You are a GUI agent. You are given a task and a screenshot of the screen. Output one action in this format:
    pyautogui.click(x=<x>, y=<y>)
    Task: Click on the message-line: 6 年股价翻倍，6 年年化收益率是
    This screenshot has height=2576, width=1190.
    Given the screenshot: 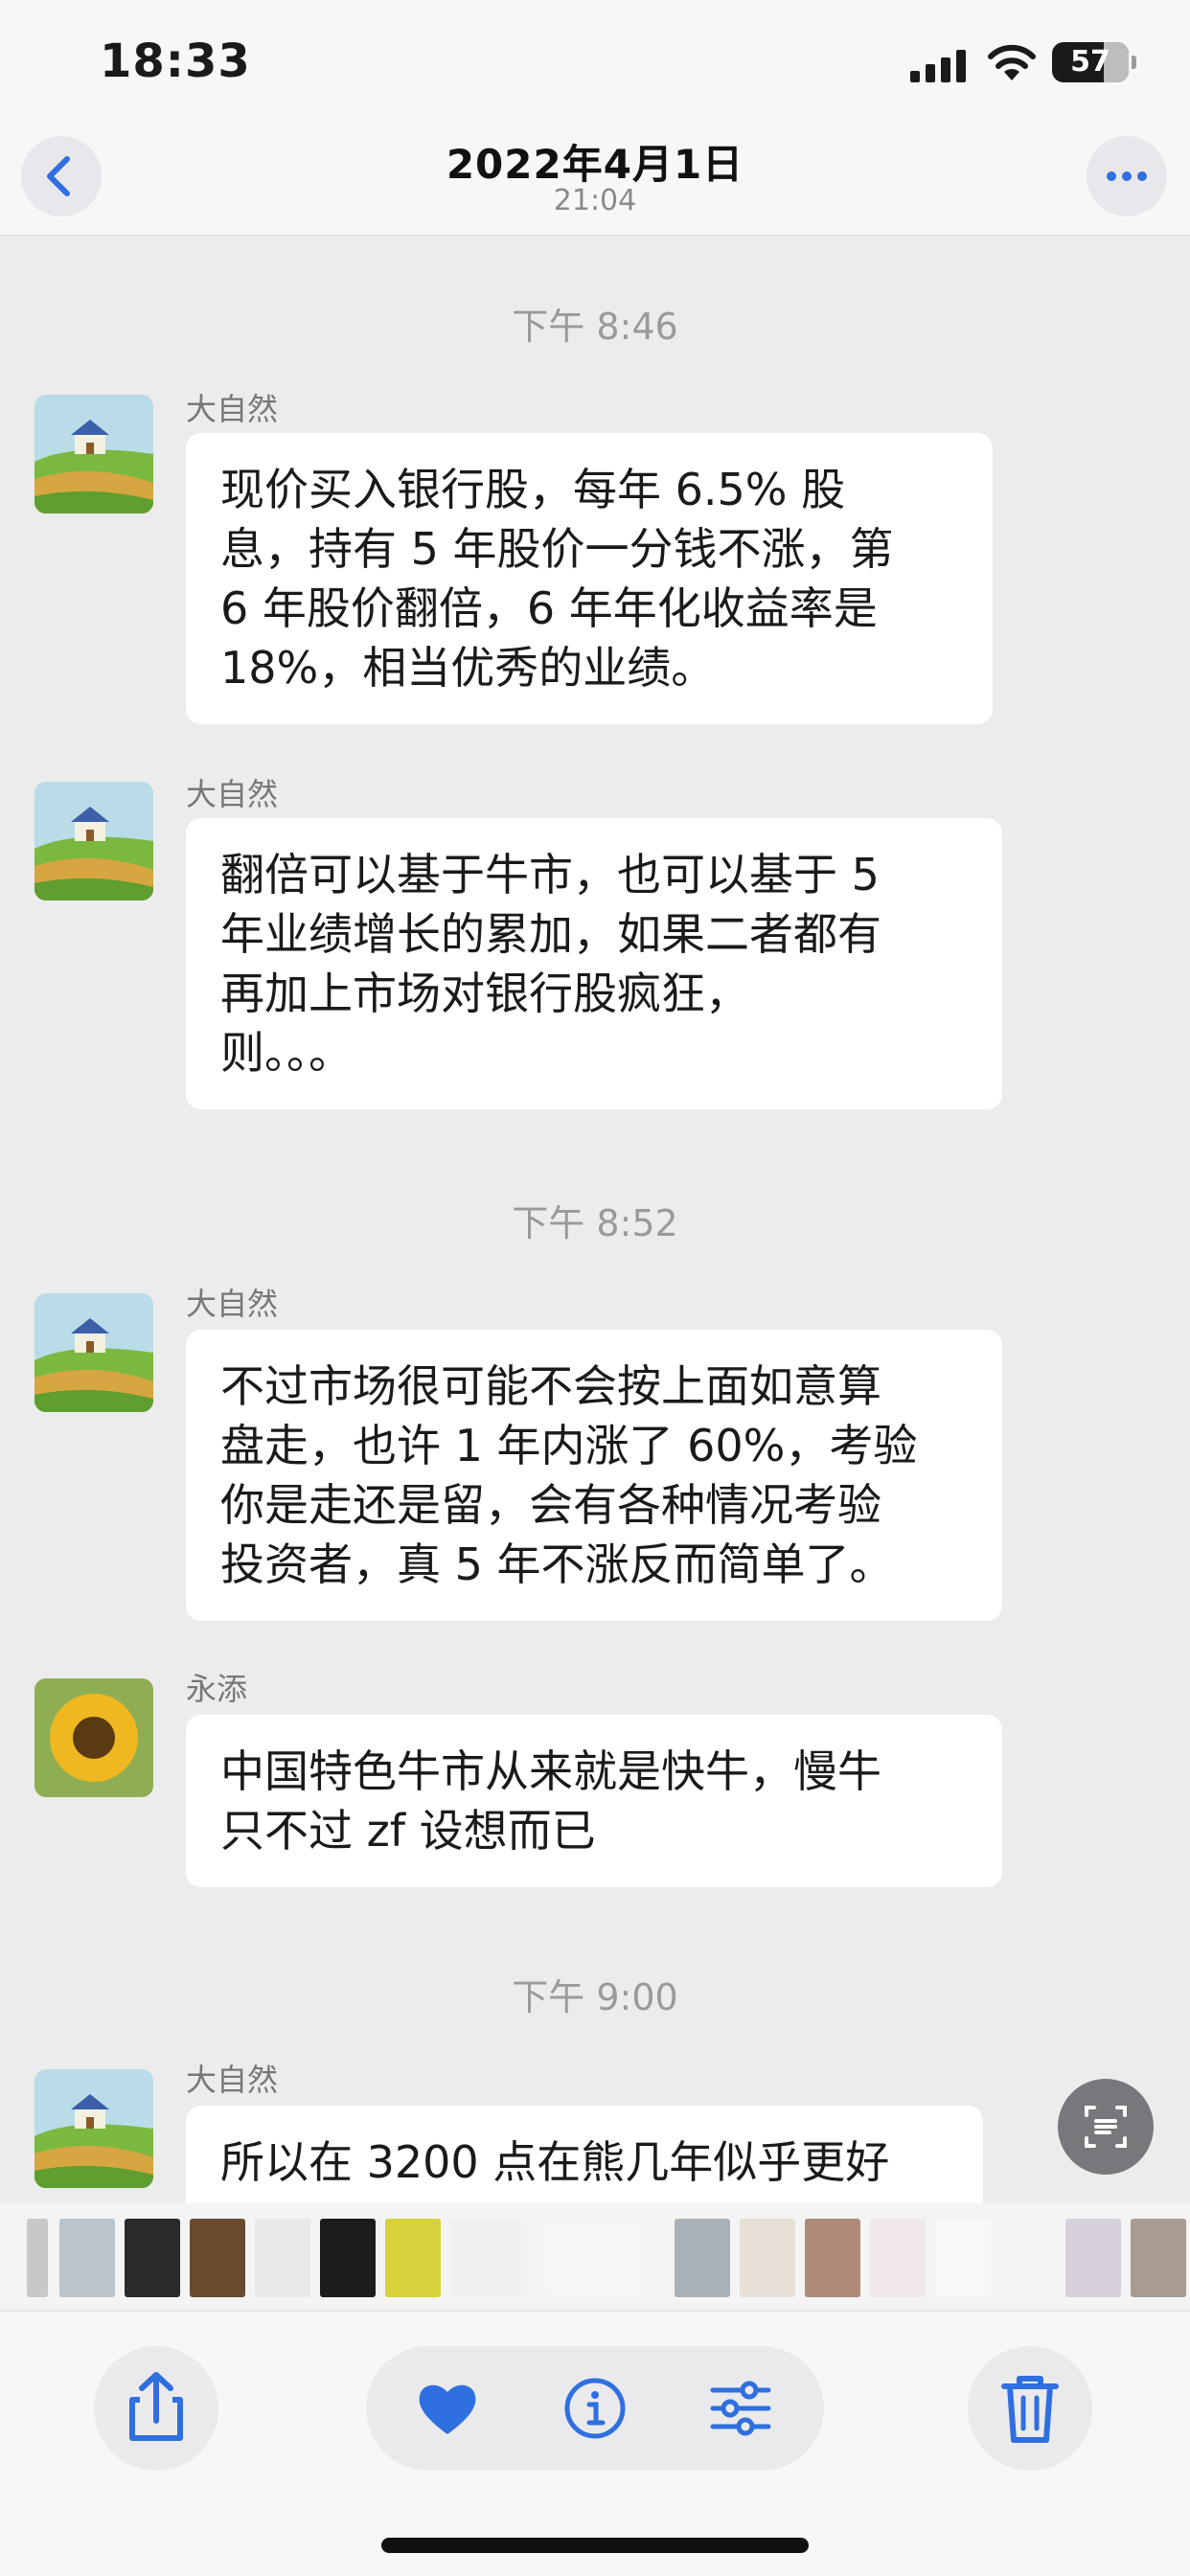 What is the action you would take?
    pyautogui.click(x=549, y=608)
    